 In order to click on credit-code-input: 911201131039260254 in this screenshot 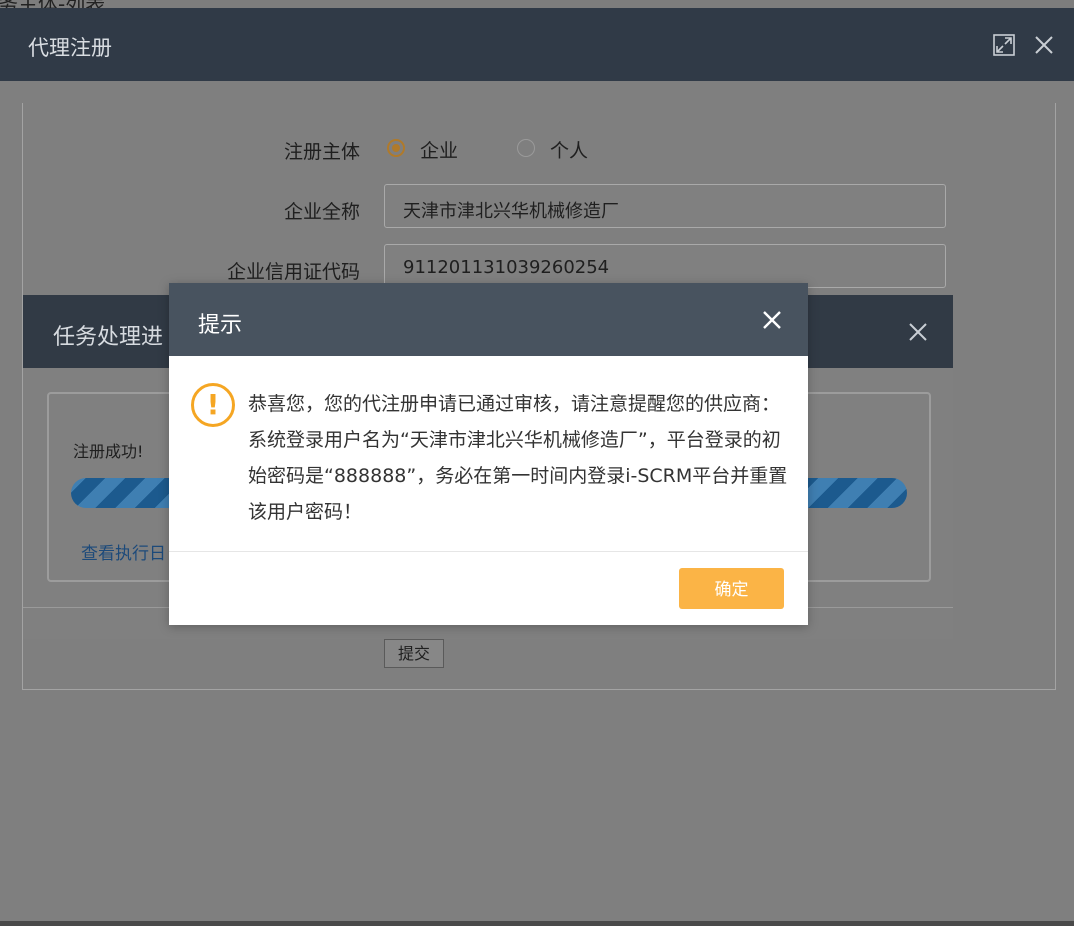, I will do `click(665, 266)`.